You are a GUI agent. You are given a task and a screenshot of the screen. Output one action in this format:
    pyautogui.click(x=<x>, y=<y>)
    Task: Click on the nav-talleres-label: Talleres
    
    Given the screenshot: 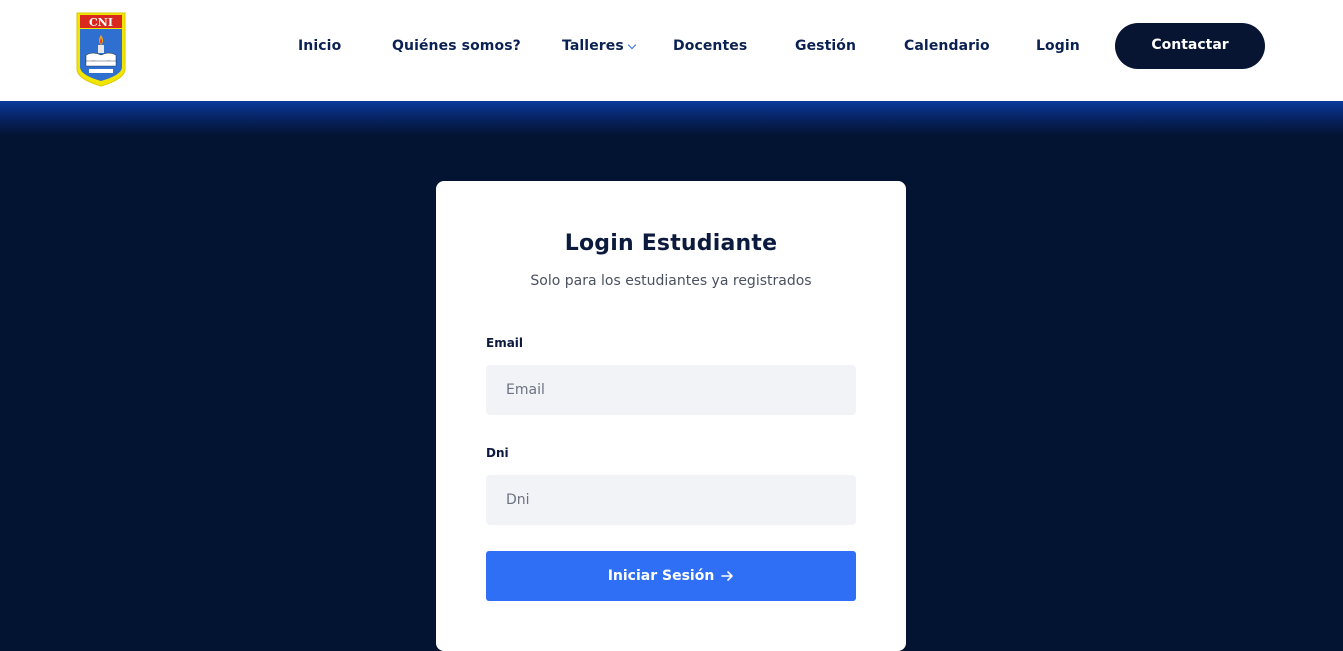 What is the action you would take?
    pyautogui.click(x=593, y=46)
    